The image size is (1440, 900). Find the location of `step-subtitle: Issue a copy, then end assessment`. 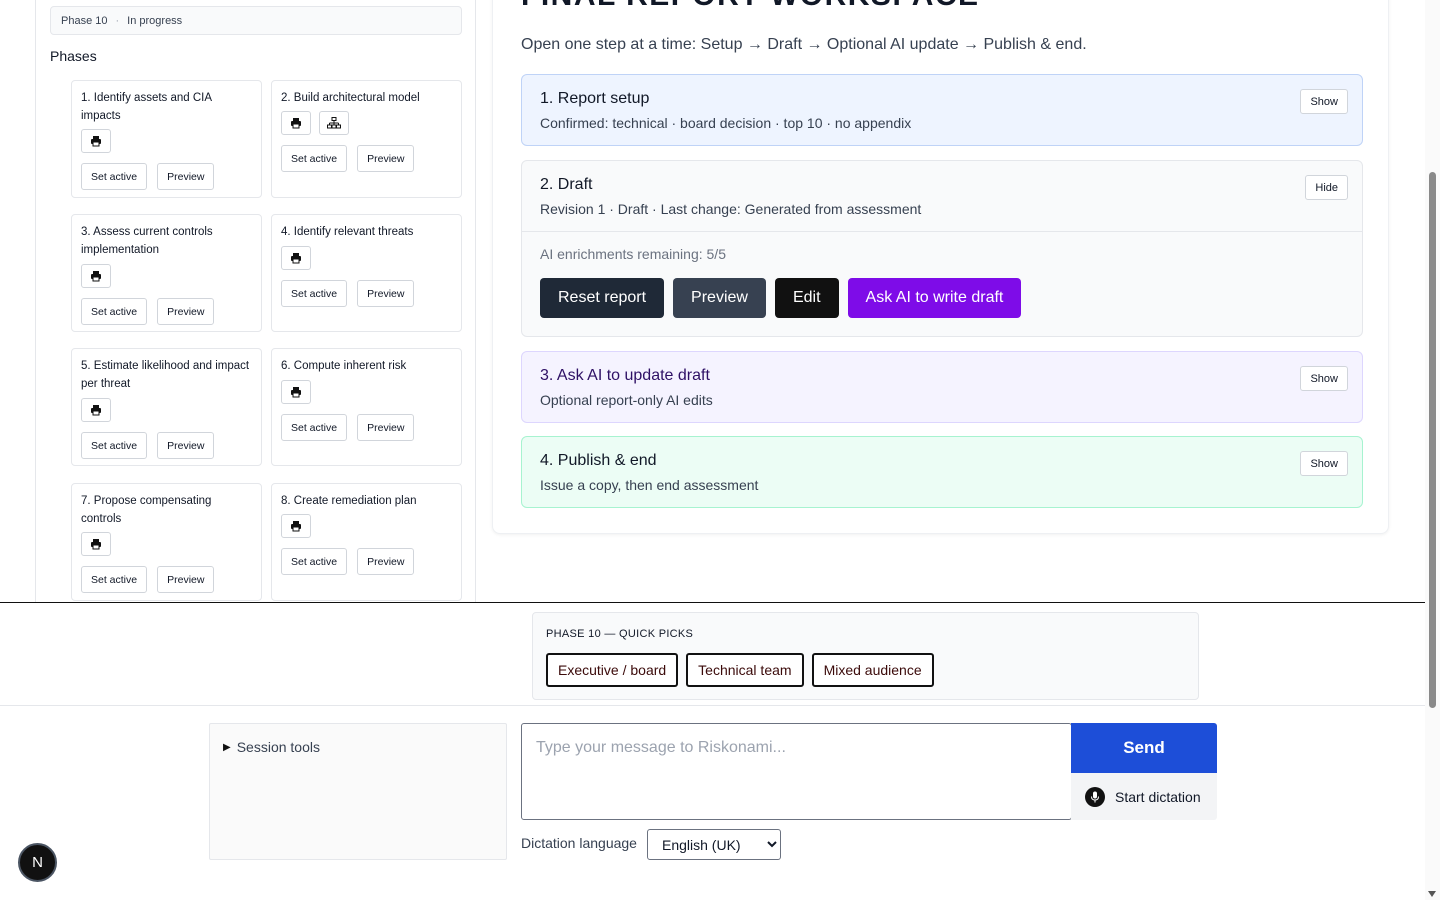

step-subtitle: Issue a copy, then end assessment is located at coordinates (649, 485).